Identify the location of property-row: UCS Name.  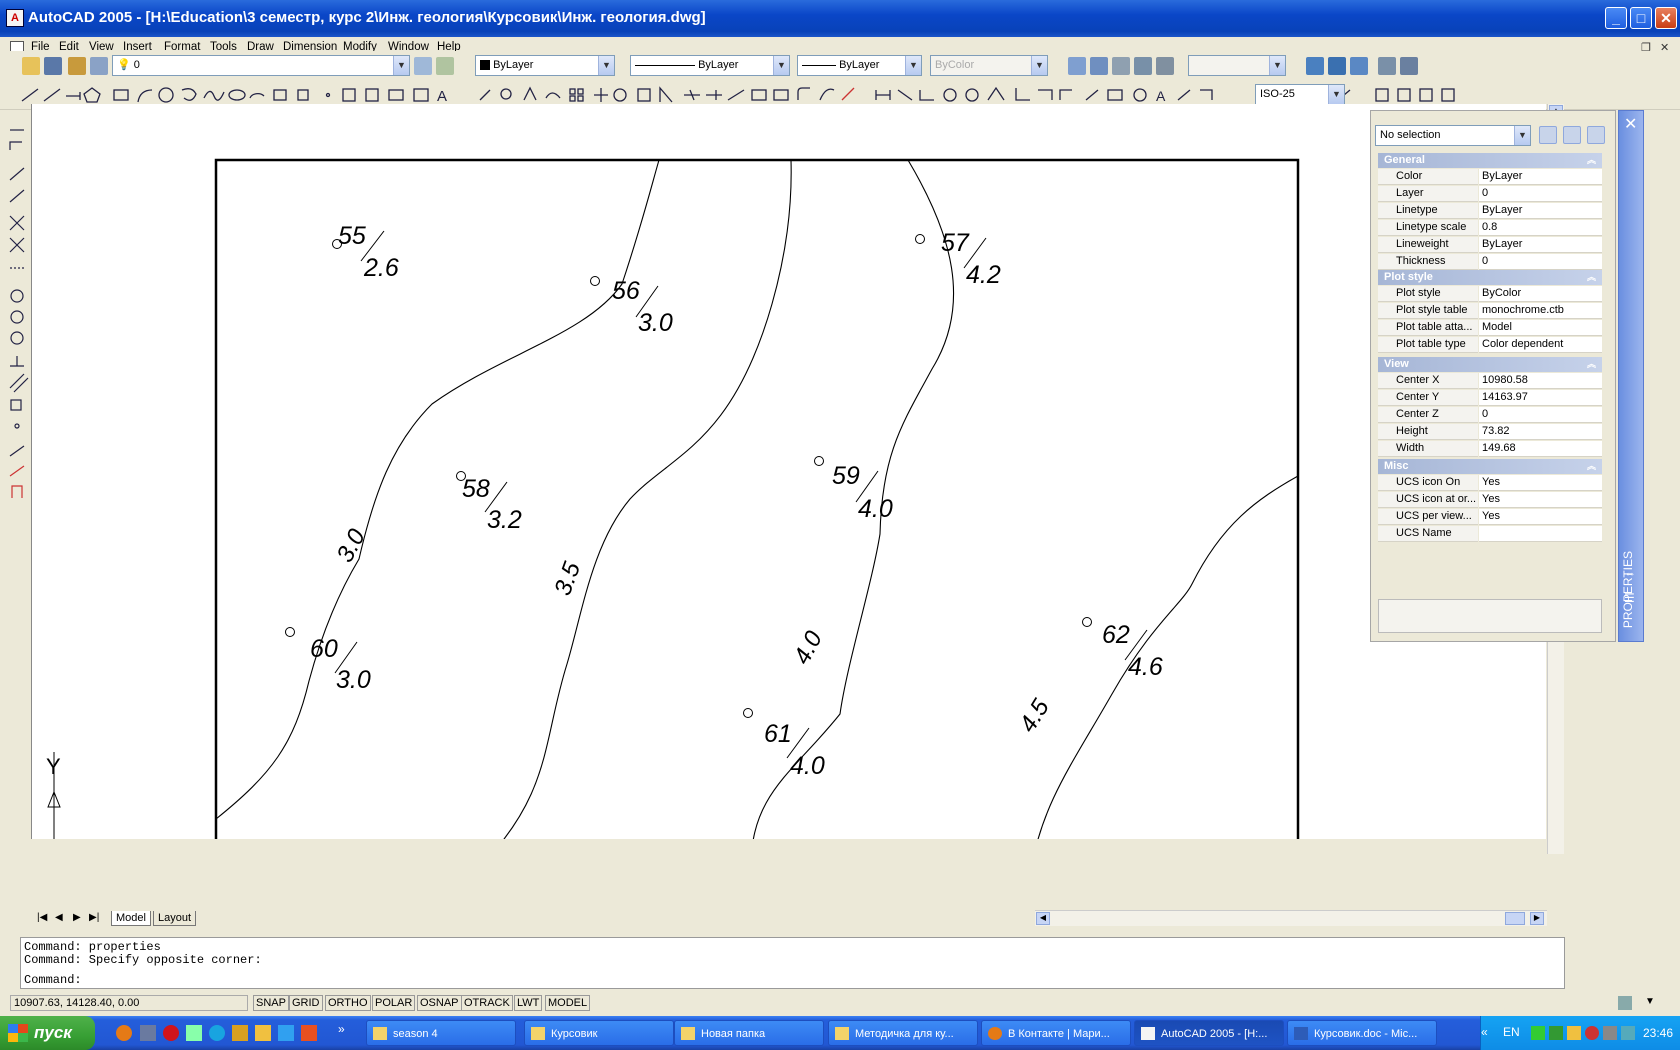
(1490, 534).